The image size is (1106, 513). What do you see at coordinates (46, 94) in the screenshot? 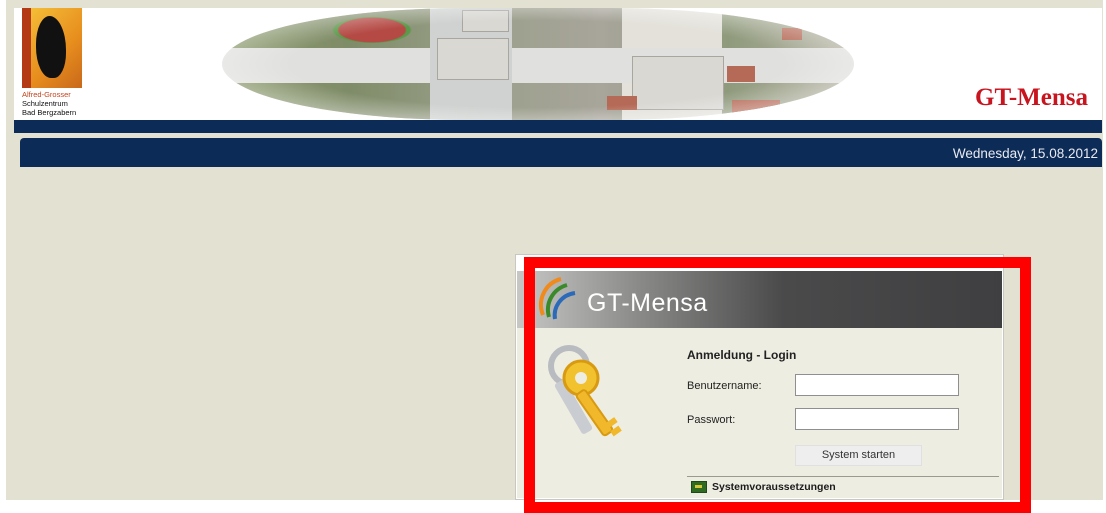
I see `logo-line-1: Alfred-Grosser` at bounding box center [46, 94].